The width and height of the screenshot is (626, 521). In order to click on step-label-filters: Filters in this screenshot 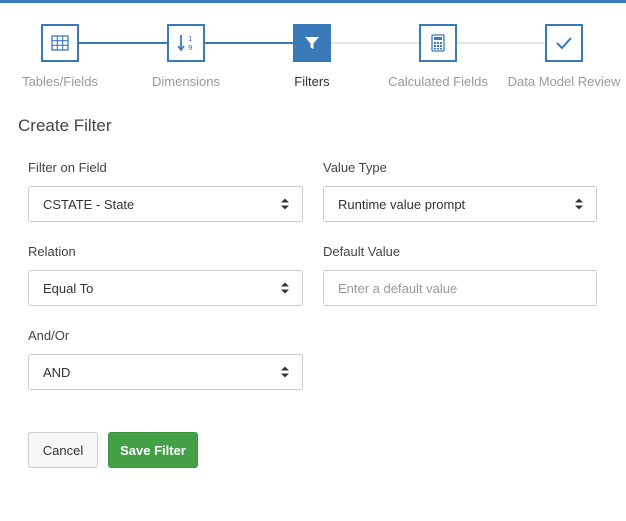, I will do `click(312, 81)`.